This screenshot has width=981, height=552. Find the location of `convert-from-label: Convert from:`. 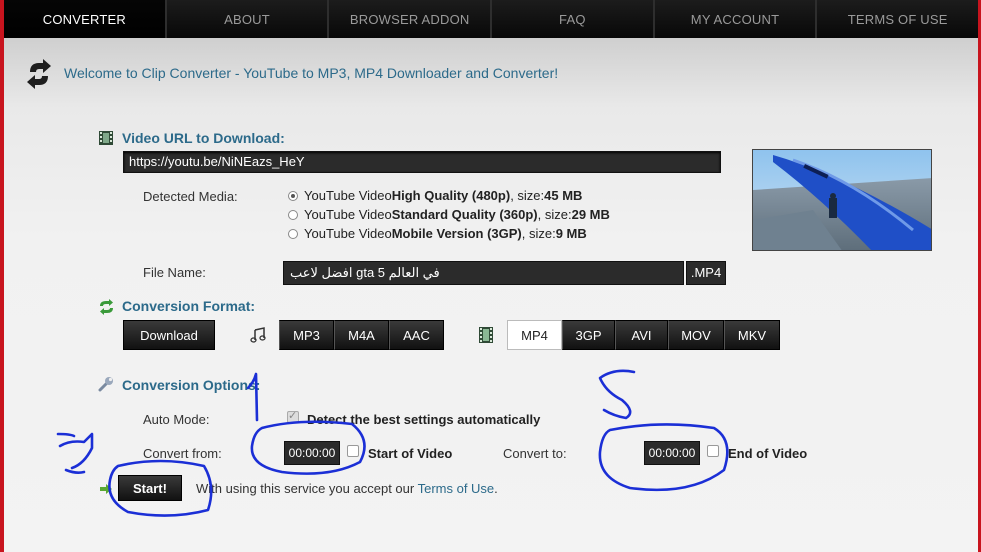

convert-from-label: Convert from: is located at coordinates (182, 453).